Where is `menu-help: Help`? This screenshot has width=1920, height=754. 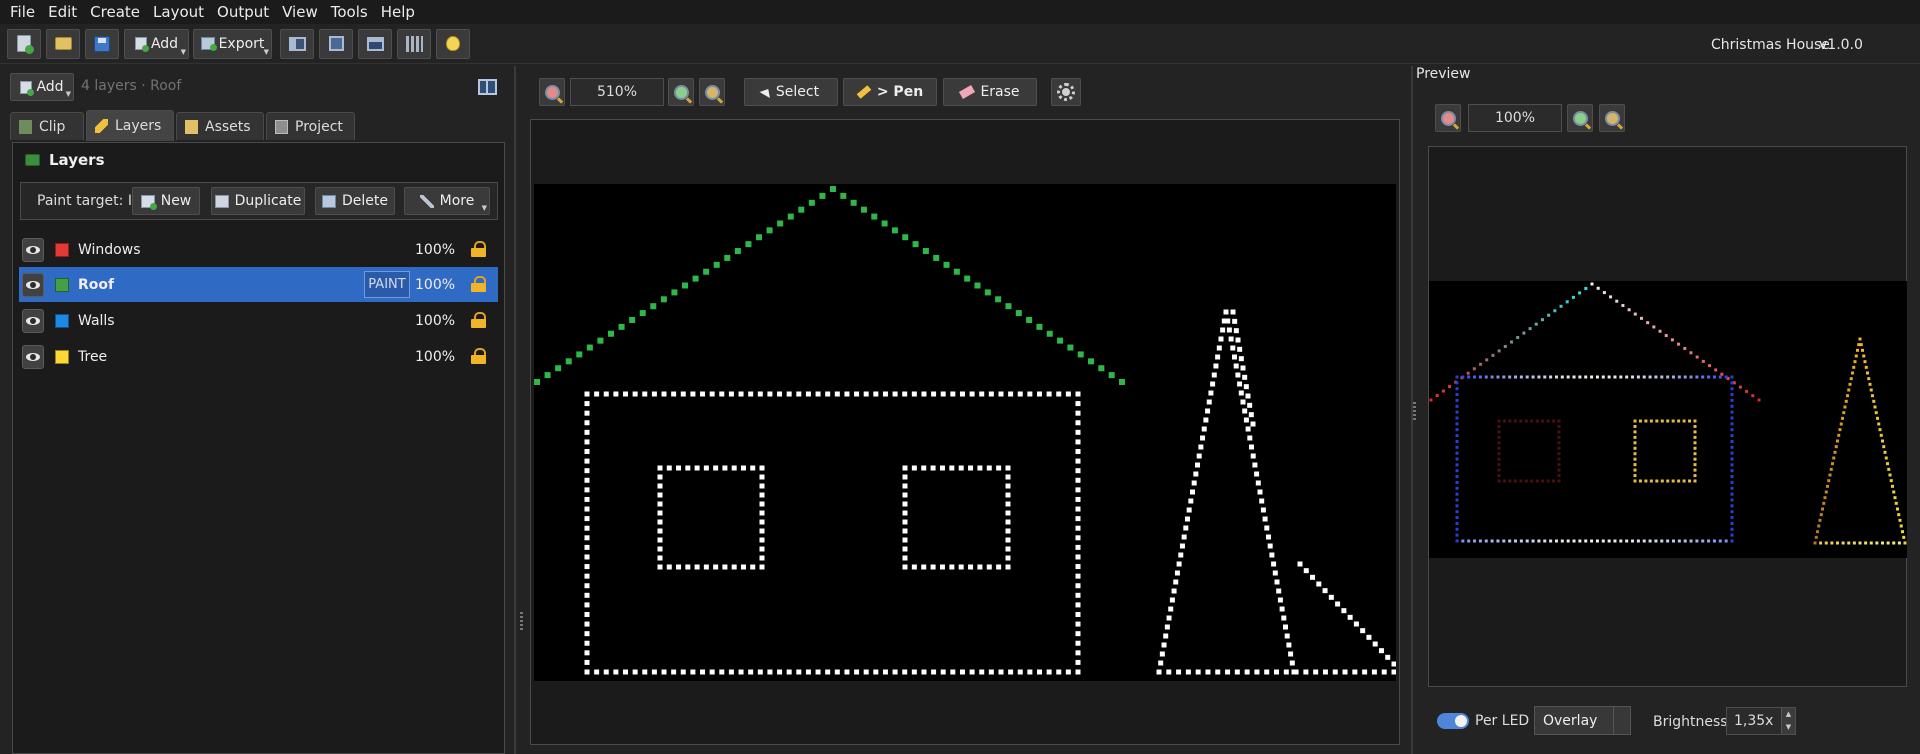 menu-help: Help is located at coordinates (398, 12).